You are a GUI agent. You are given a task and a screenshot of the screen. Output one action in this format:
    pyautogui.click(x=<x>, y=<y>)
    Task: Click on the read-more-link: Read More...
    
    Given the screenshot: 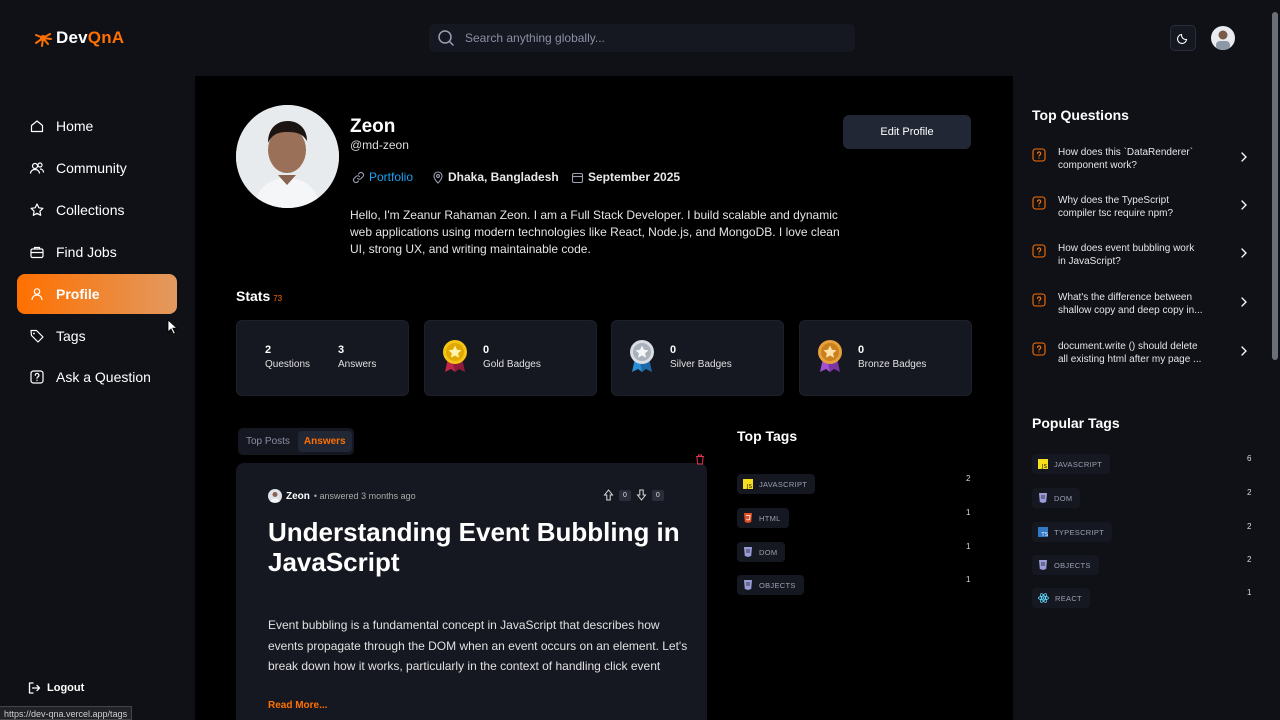 What is the action you would take?
    pyautogui.click(x=297, y=705)
    